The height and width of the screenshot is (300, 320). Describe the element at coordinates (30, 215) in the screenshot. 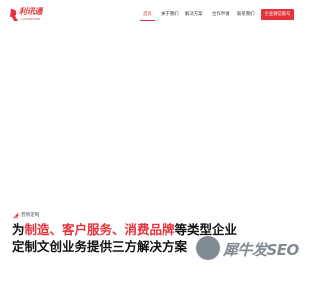

I see `hero-tag-label: 营销定制` at that location.